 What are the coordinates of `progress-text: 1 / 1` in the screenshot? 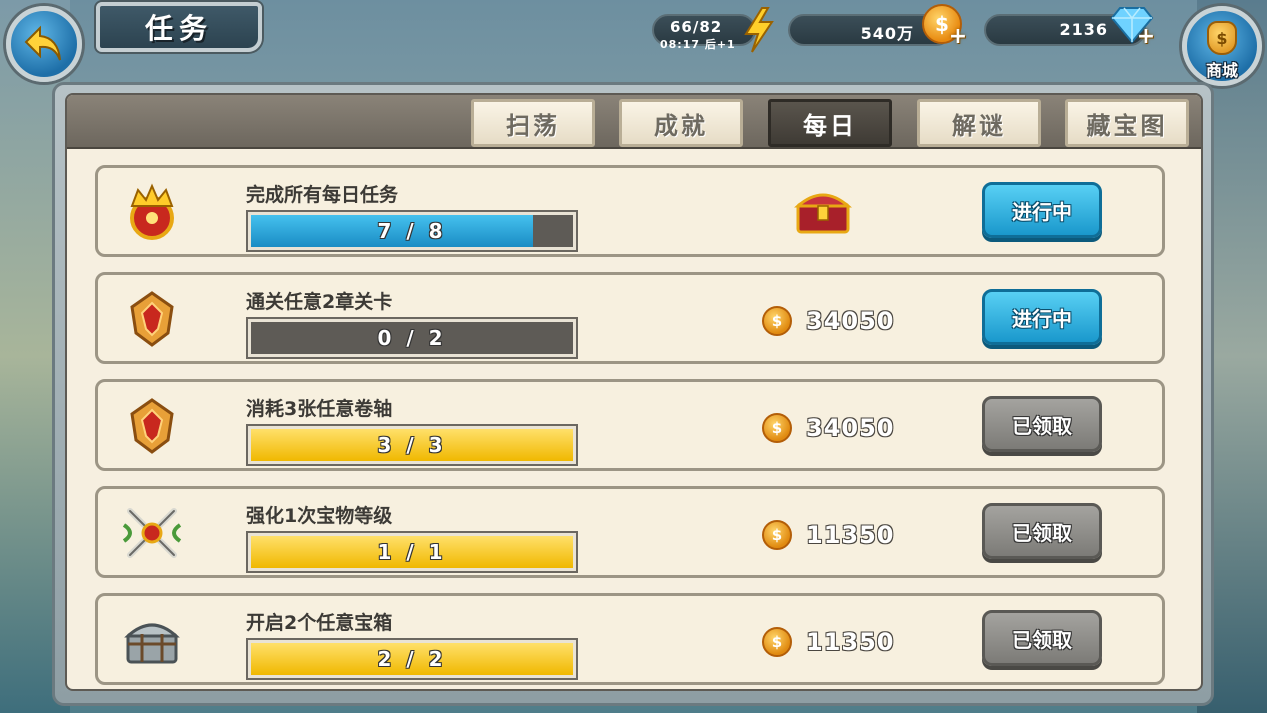 It's located at (412, 552).